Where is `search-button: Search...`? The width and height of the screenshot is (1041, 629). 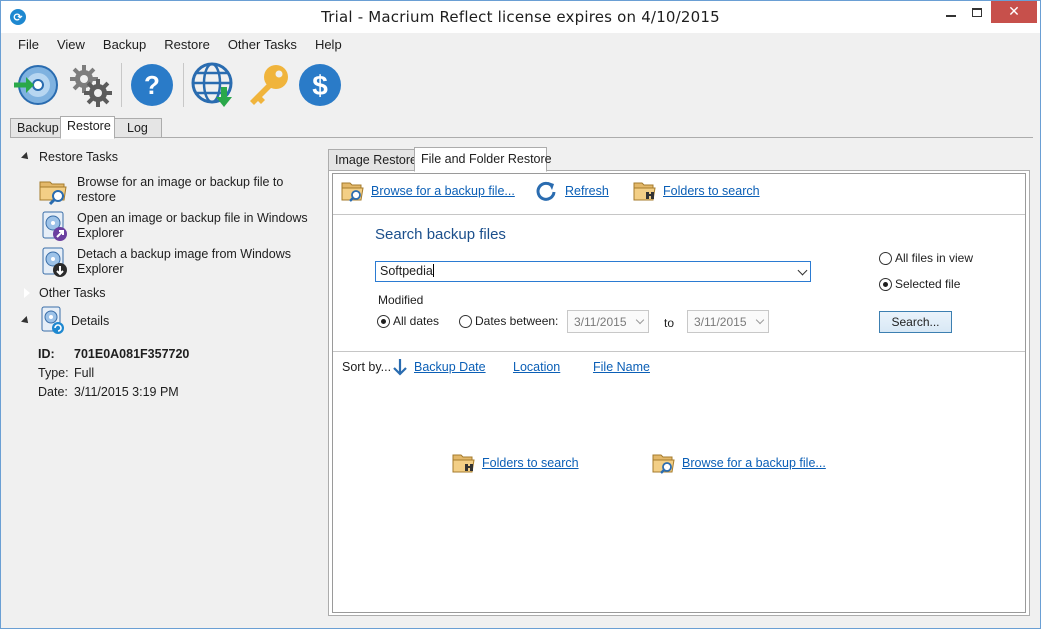
search-button: Search... is located at coordinates (915, 322).